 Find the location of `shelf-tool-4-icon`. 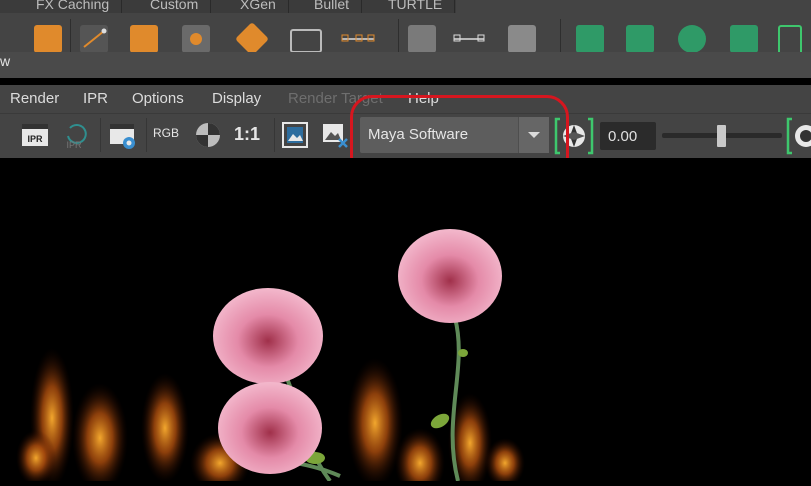

shelf-tool-4-icon is located at coordinates (196, 39).